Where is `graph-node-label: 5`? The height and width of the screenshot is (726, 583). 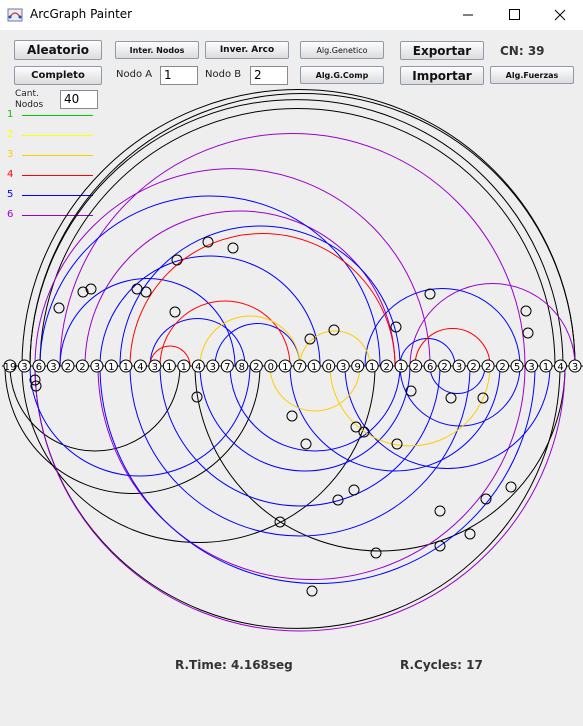 graph-node-label: 5 is located at coordinates (517, 367).